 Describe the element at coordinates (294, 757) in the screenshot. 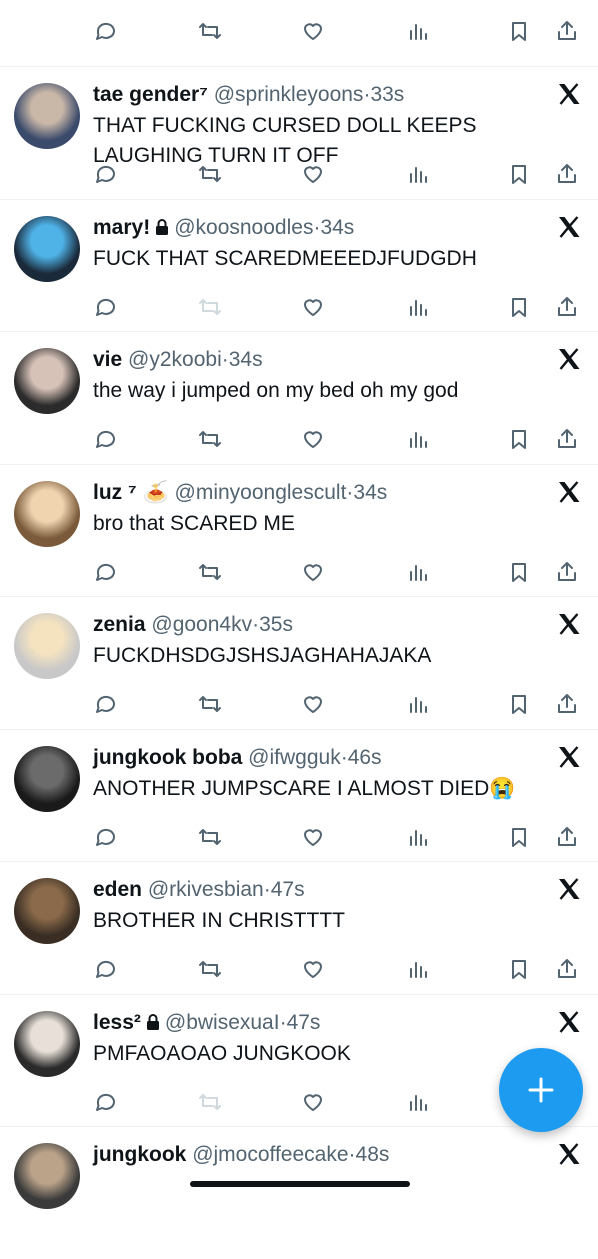

I see `handle: @ifwgguk` at that location.